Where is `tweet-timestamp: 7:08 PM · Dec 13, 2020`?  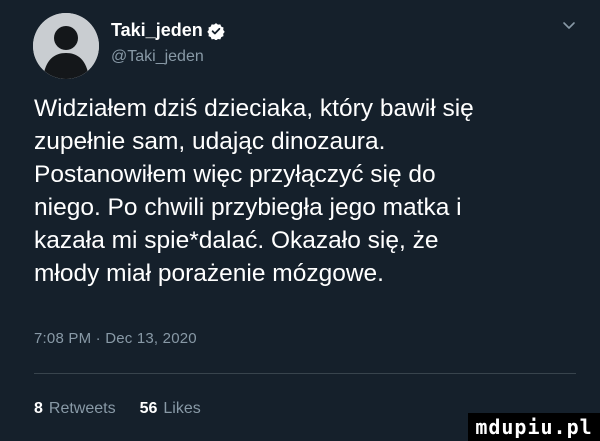 tweet-timestamp: 7:08 PM · Dec 13, 2020 is located at coordinates (115, 338).